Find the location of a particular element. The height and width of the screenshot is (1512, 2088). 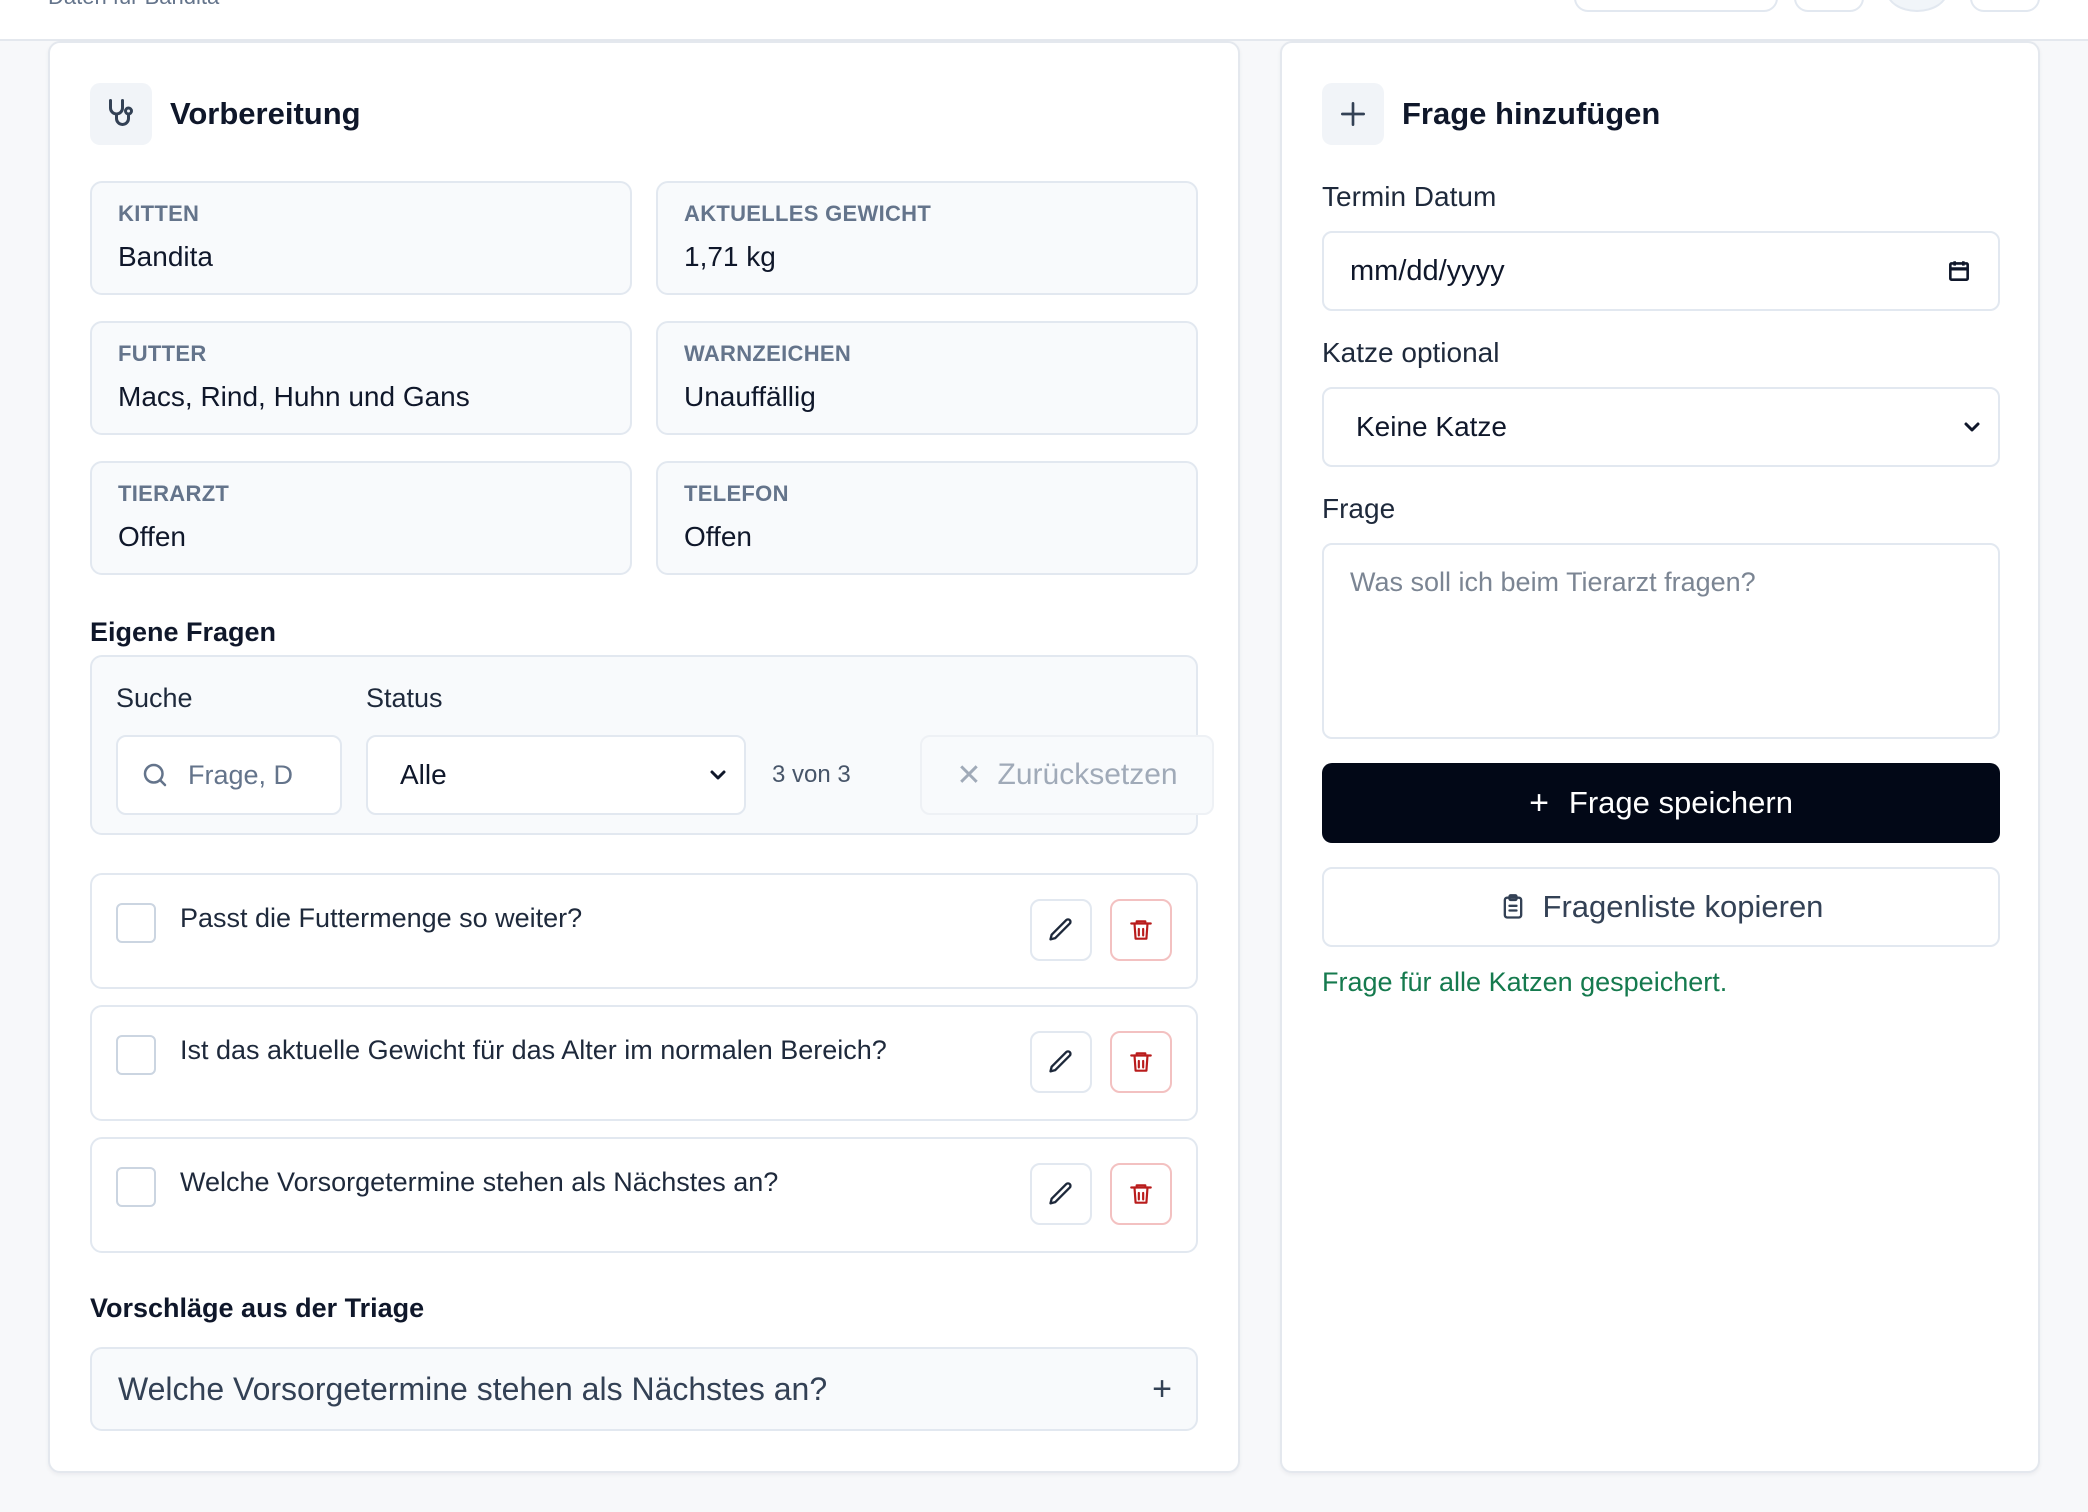

info-kitten: KITTEN Bandita is located at coordinates (361, 238).